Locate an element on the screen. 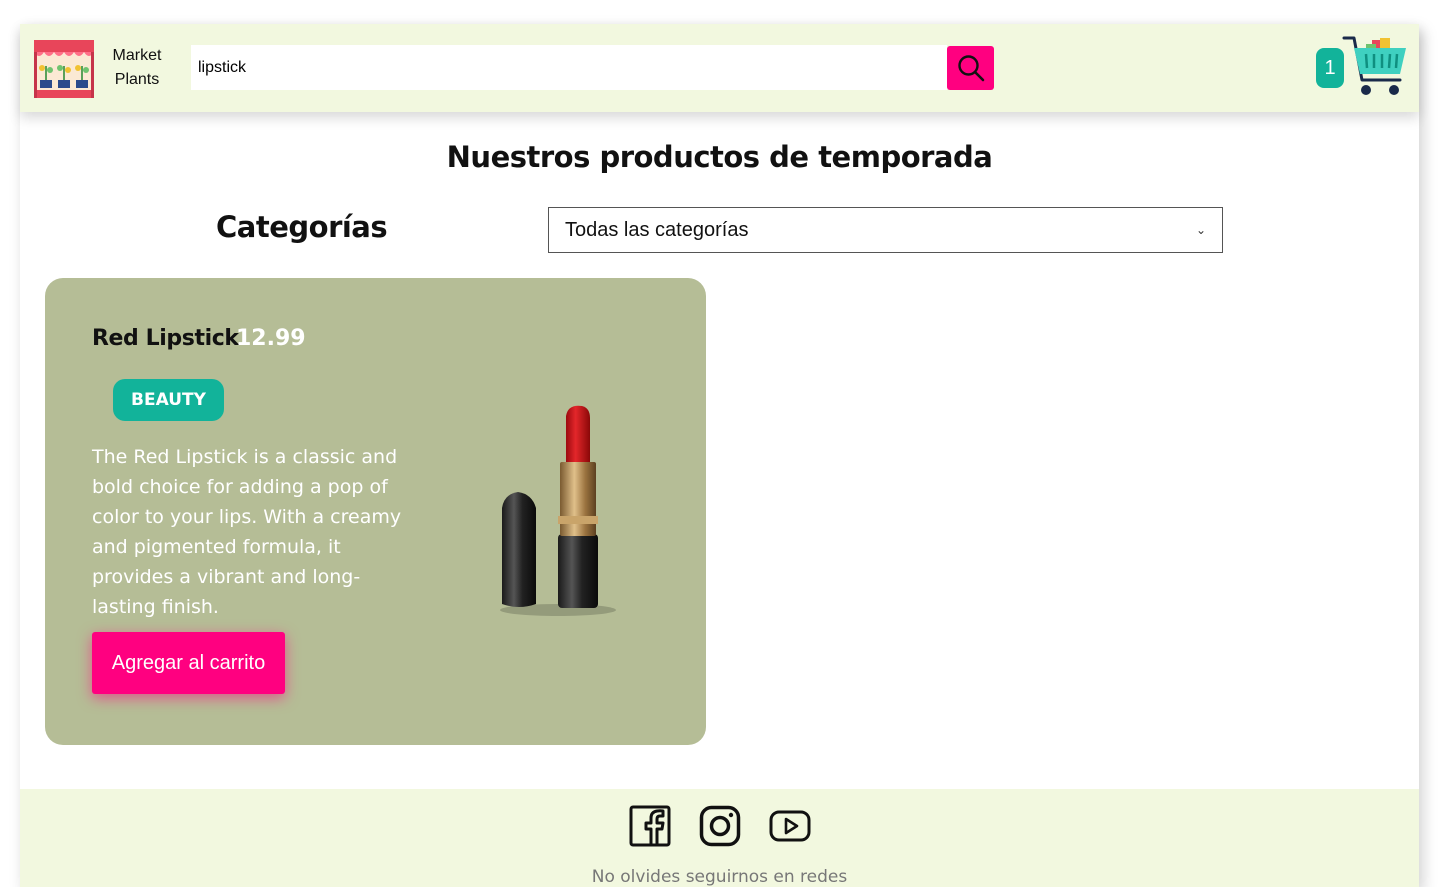 This screenshot has width=1441, height=887. categories-label: Categorías is located at coordinates (302, 227).